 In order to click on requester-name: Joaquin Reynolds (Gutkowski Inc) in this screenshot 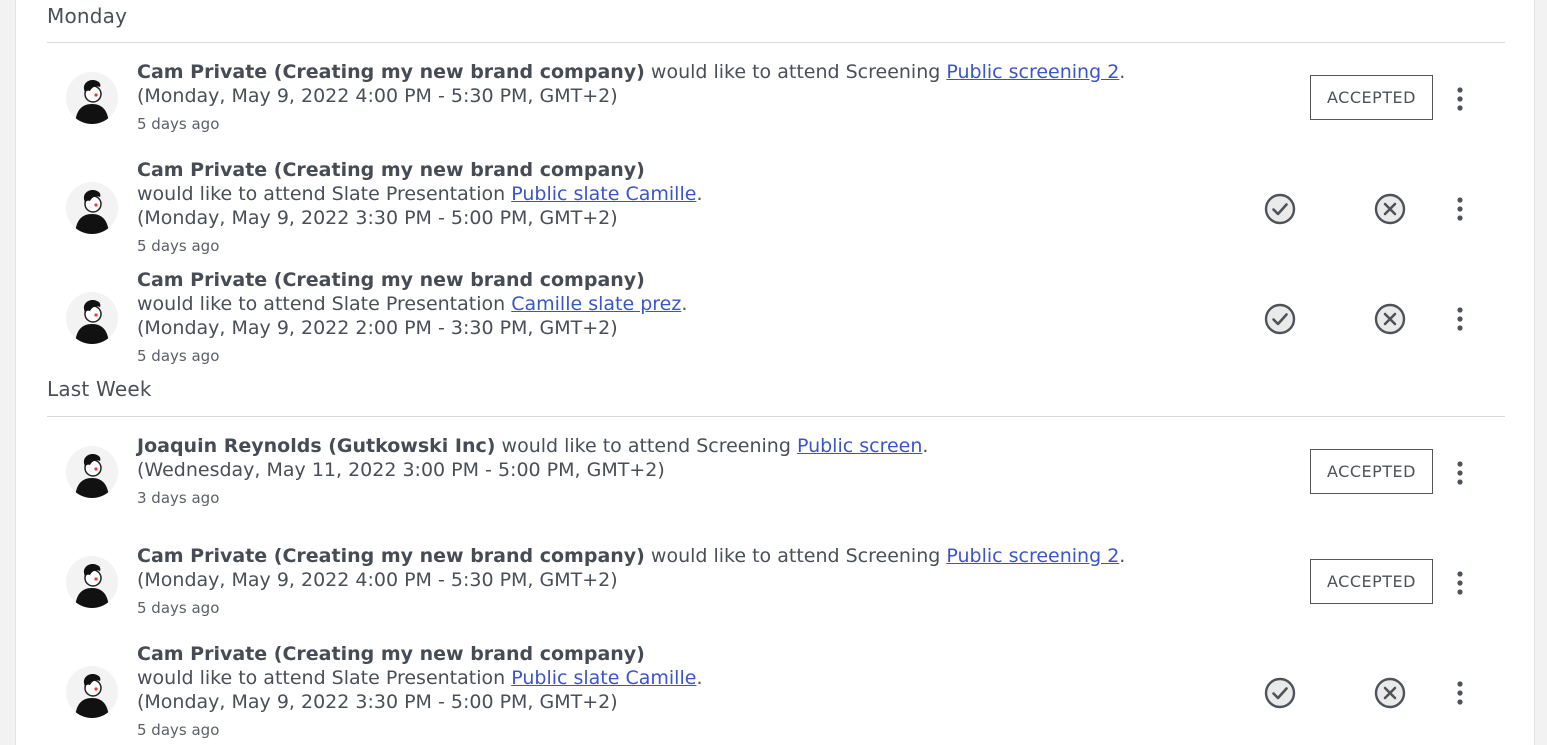, I will do `click(316, 446)`.